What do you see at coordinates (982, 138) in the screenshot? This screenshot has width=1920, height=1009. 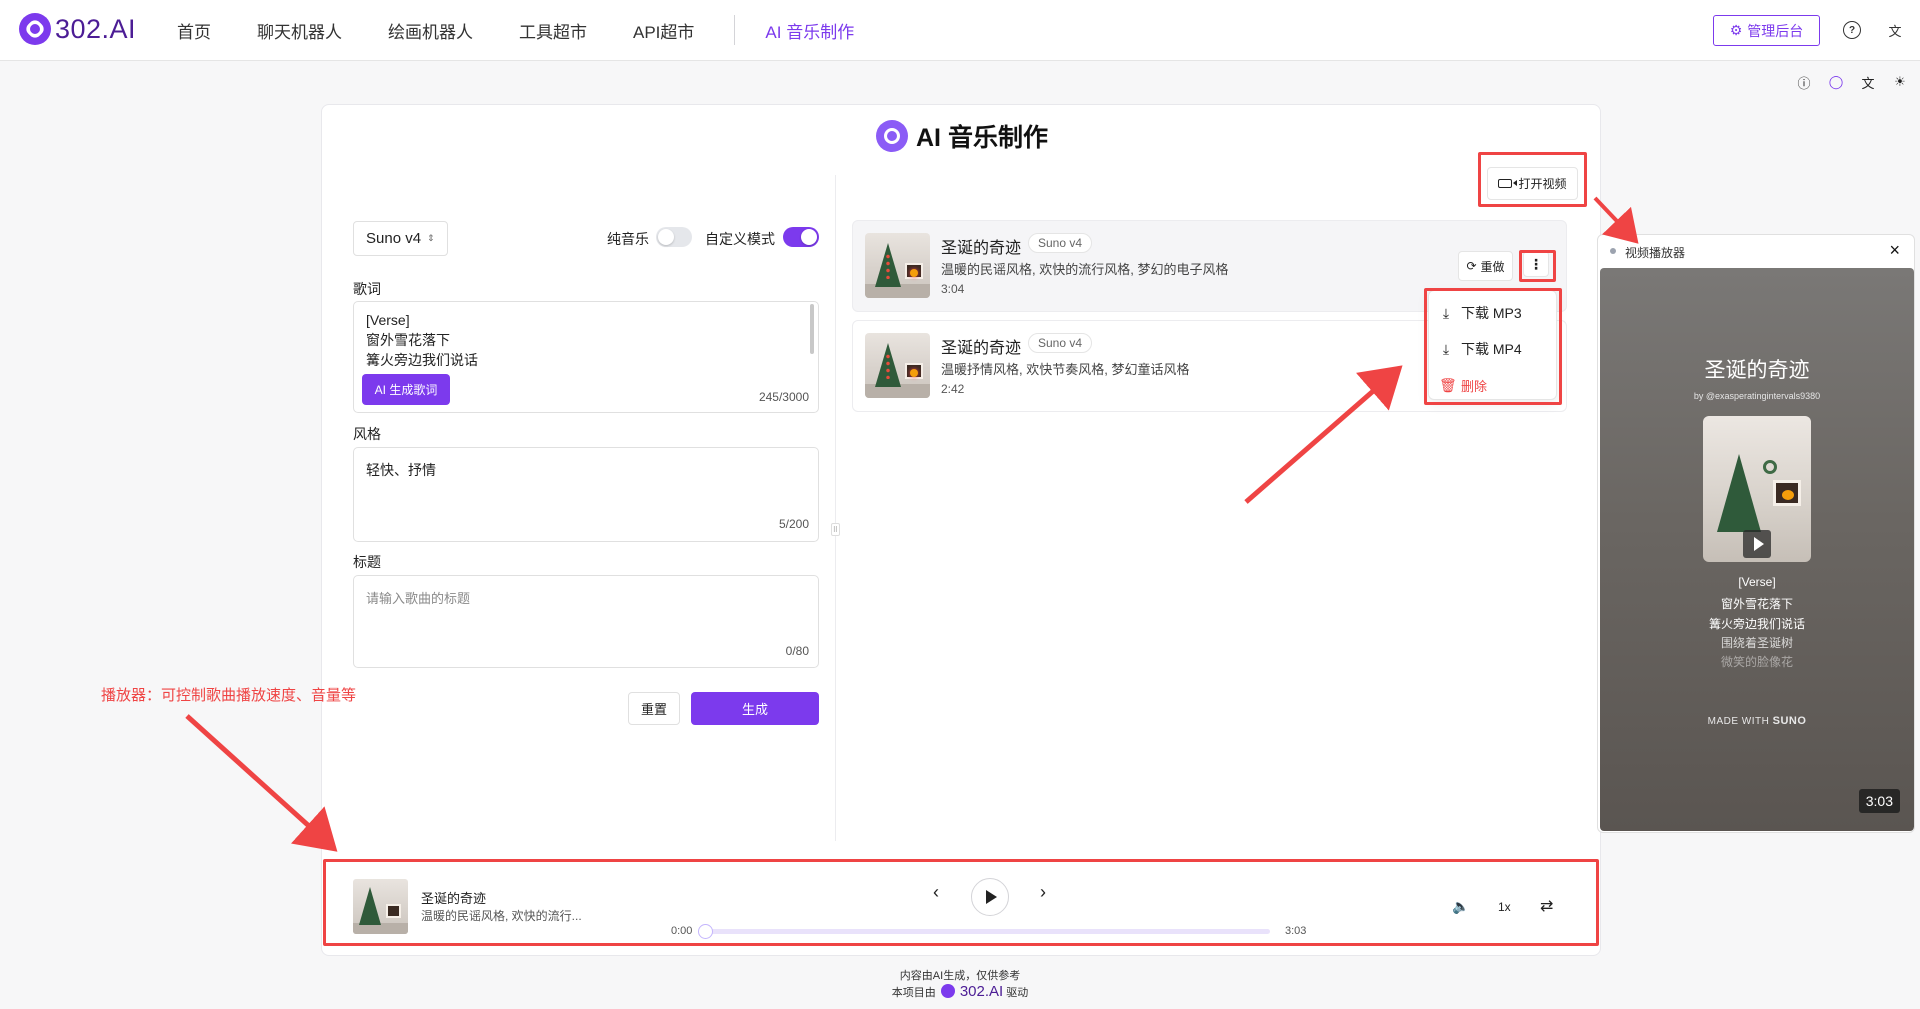 I see `page-title-text: AI 音乐制作` at bounding box center [982, 138].